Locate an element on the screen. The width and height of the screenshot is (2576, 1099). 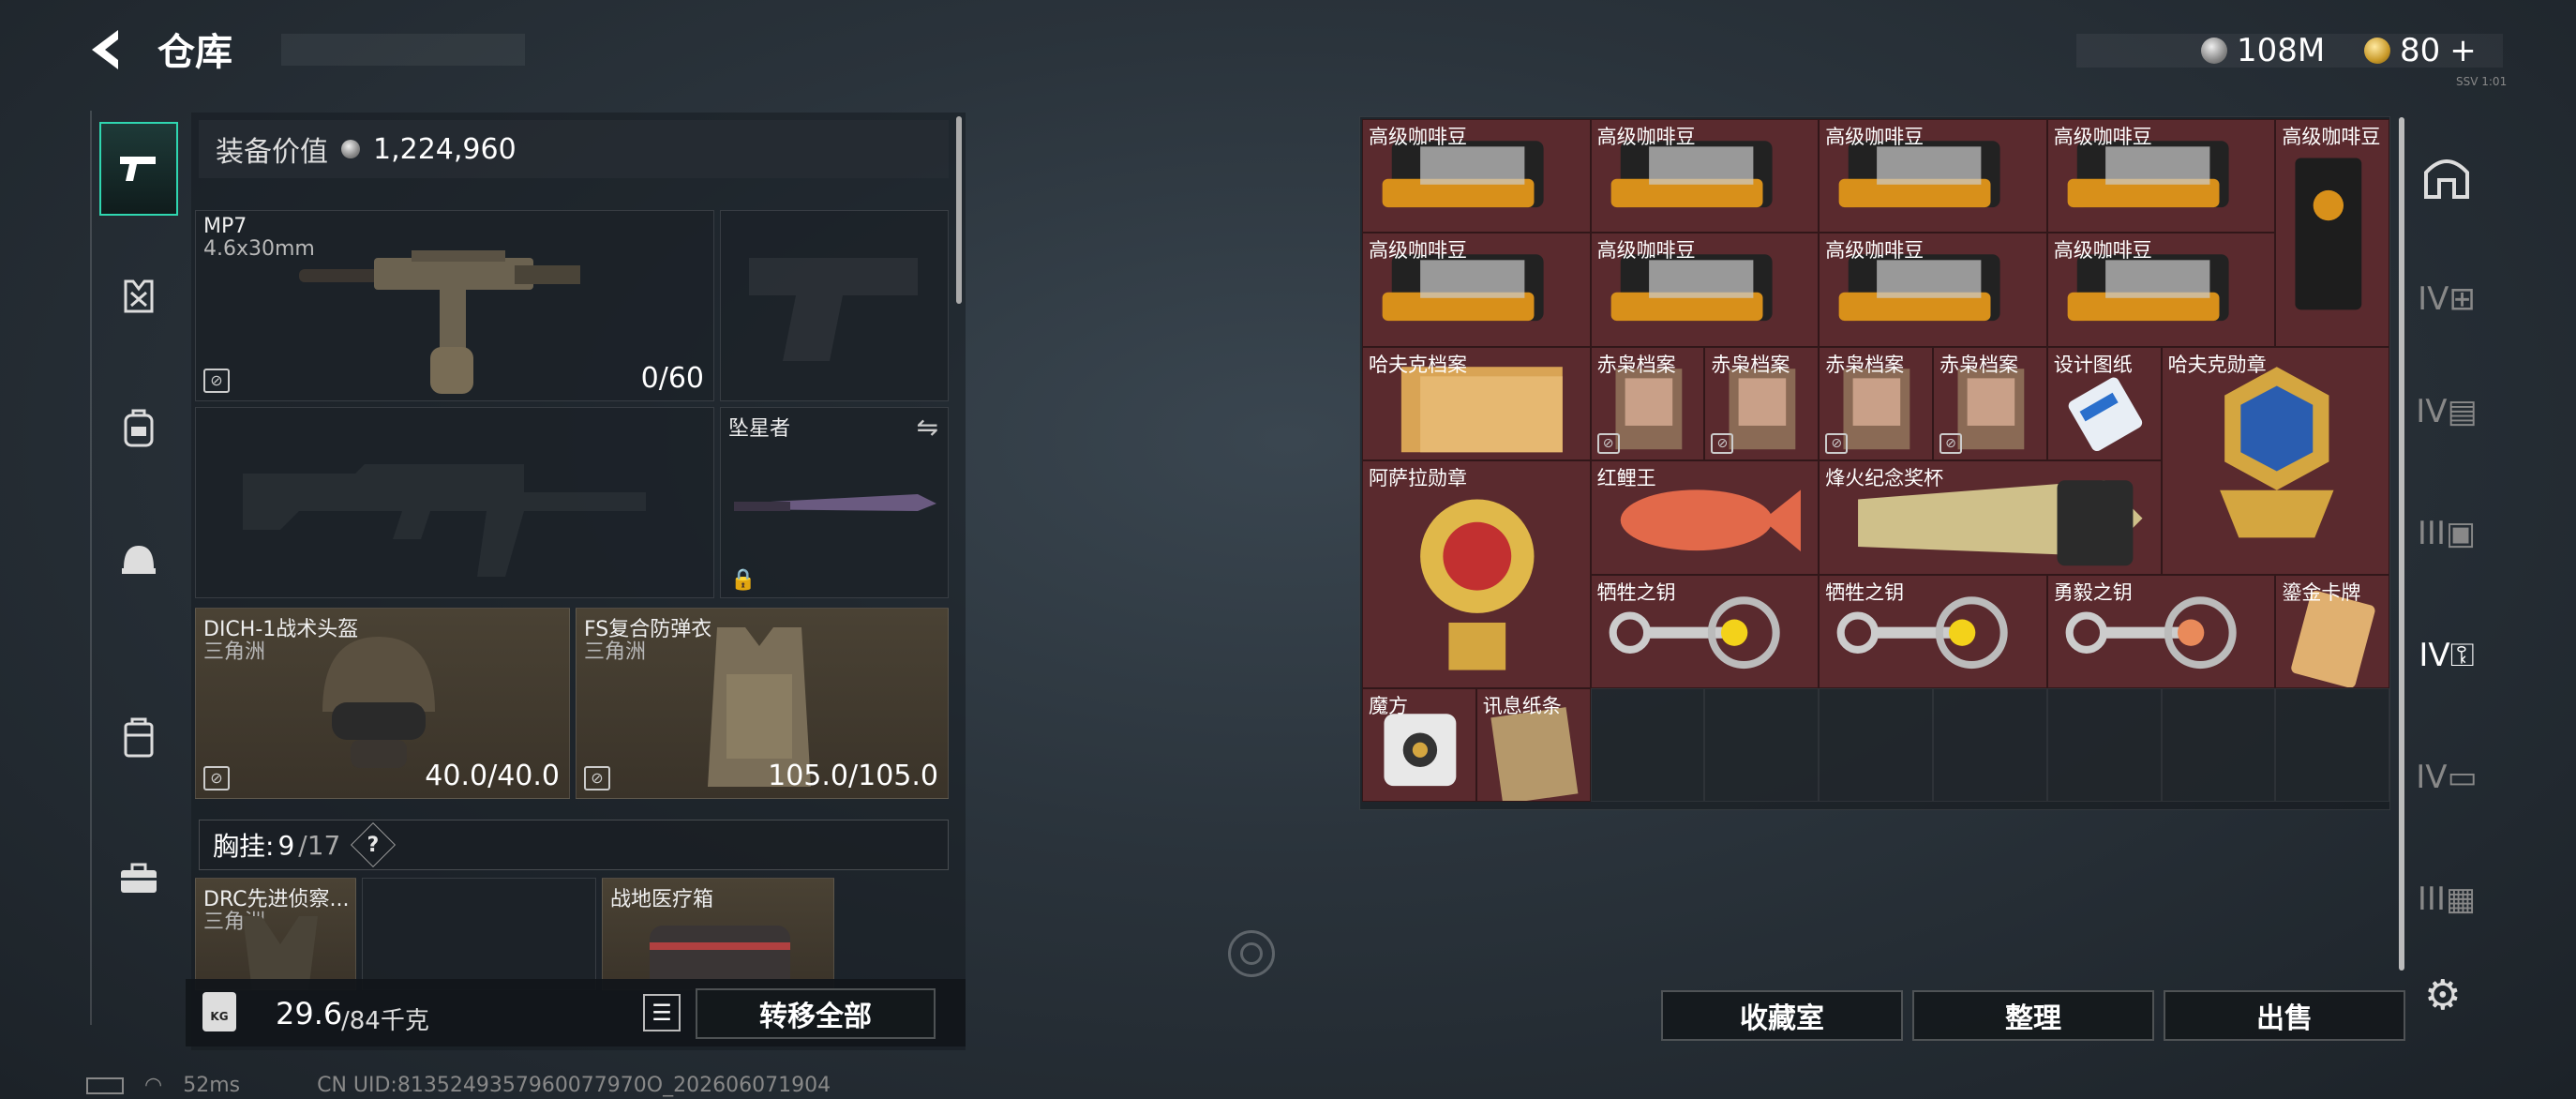
weapon-ammo: 0/60 is located at coordinates (672, 378).